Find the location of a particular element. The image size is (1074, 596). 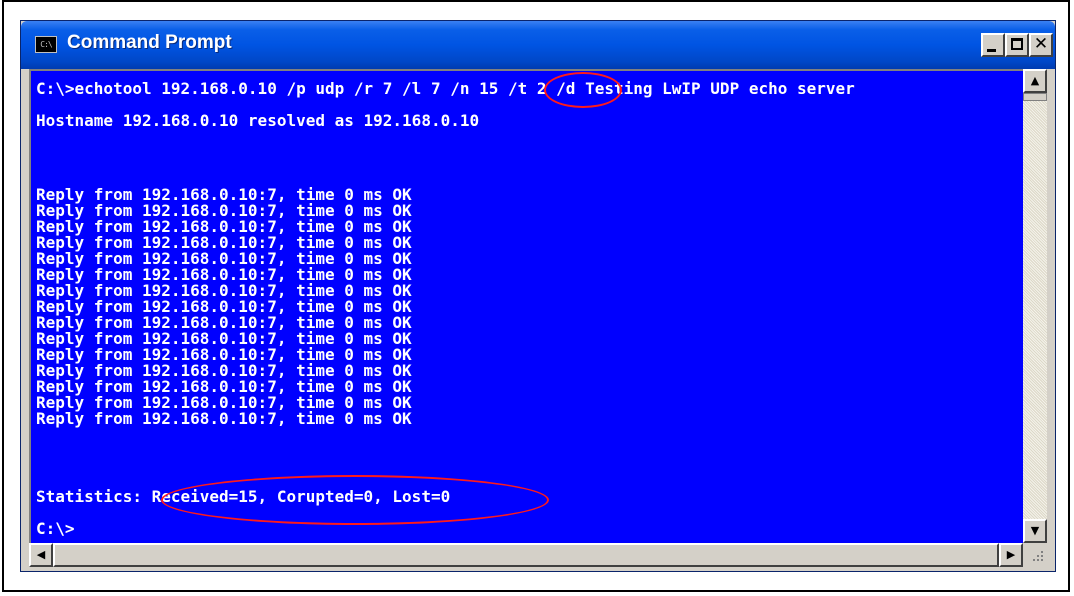

horizontal-scroll-thumb is located at coordinates (526, 555).